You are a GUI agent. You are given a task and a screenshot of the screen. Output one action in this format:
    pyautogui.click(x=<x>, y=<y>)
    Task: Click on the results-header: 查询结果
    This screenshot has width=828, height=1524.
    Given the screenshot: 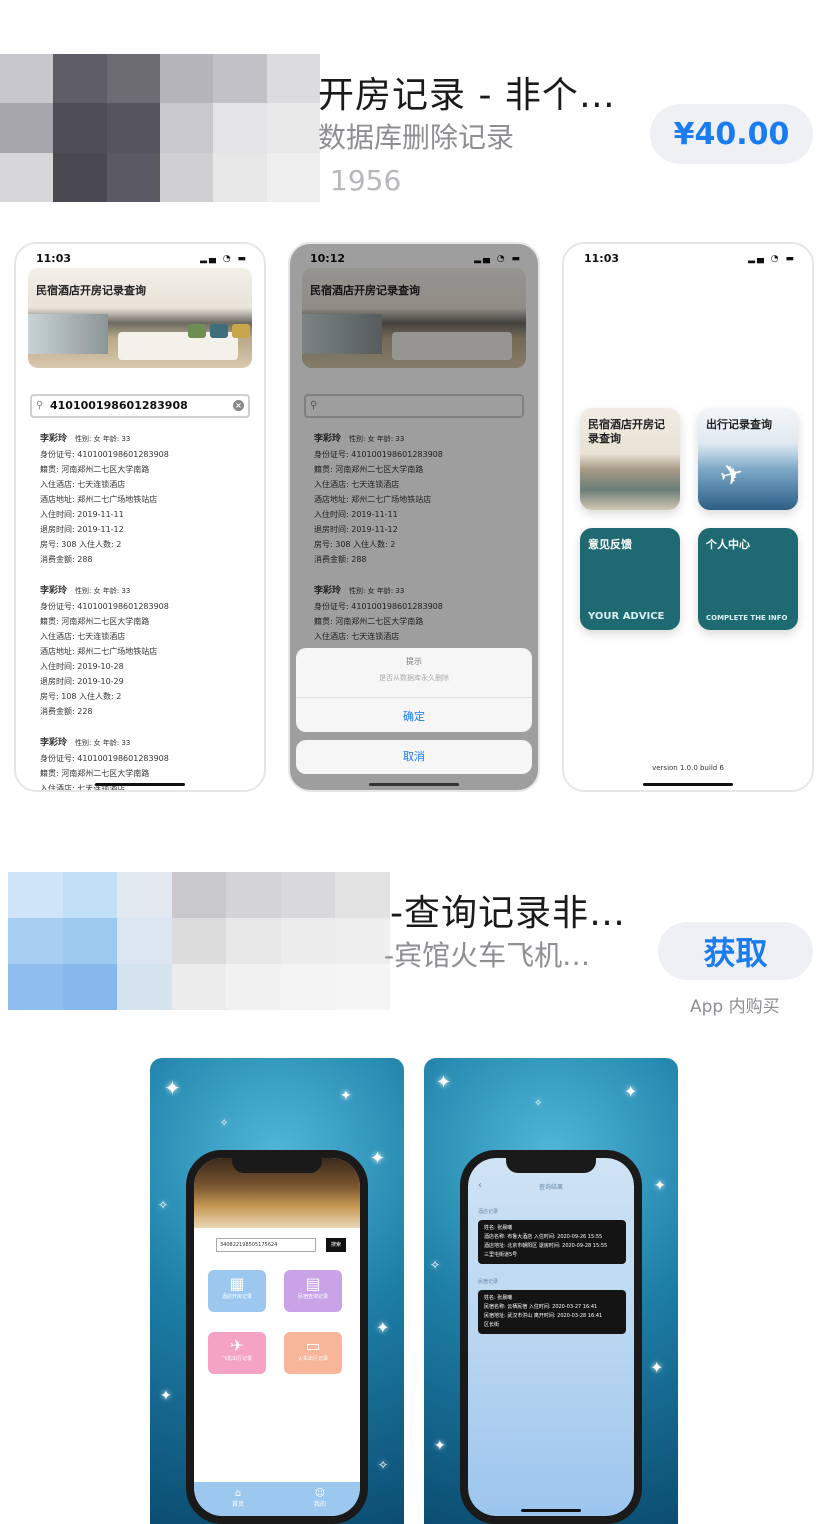 What is the action you would take?
    pyautogui.click(x=550, y=1187)
    